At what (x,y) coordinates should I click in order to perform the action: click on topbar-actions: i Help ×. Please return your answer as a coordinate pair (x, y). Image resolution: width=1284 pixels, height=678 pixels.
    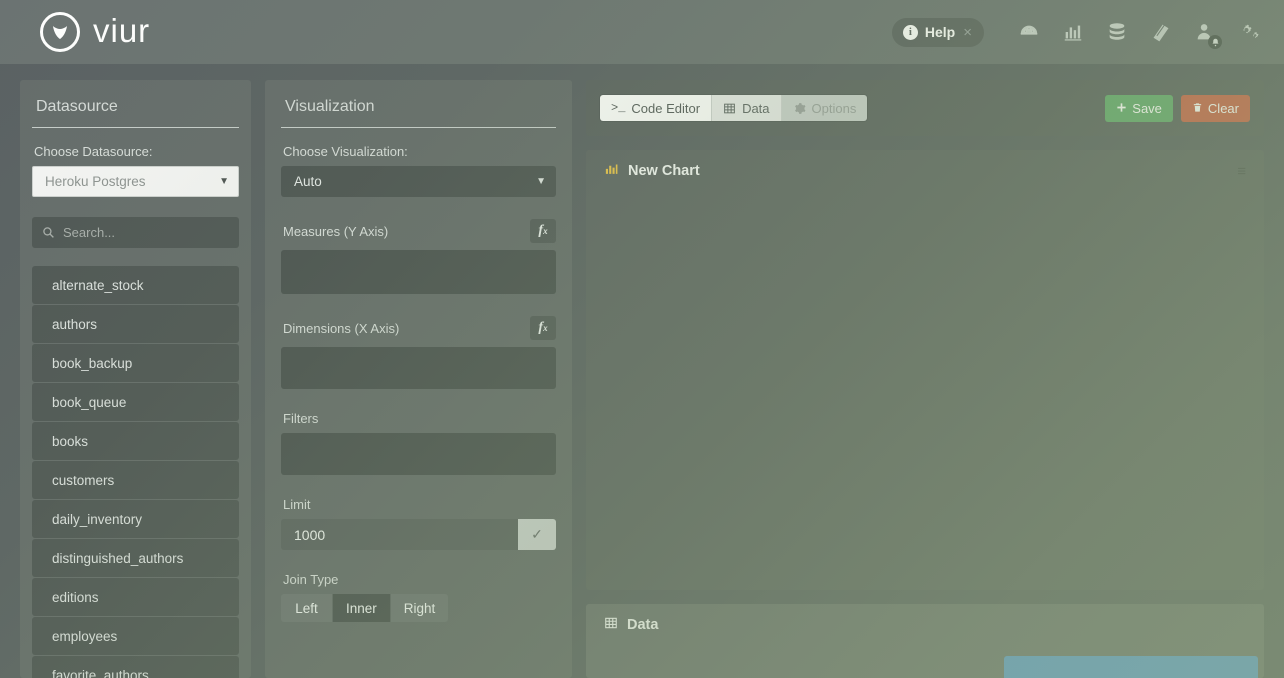
    Looking at the image, I should click on (1076, 33).